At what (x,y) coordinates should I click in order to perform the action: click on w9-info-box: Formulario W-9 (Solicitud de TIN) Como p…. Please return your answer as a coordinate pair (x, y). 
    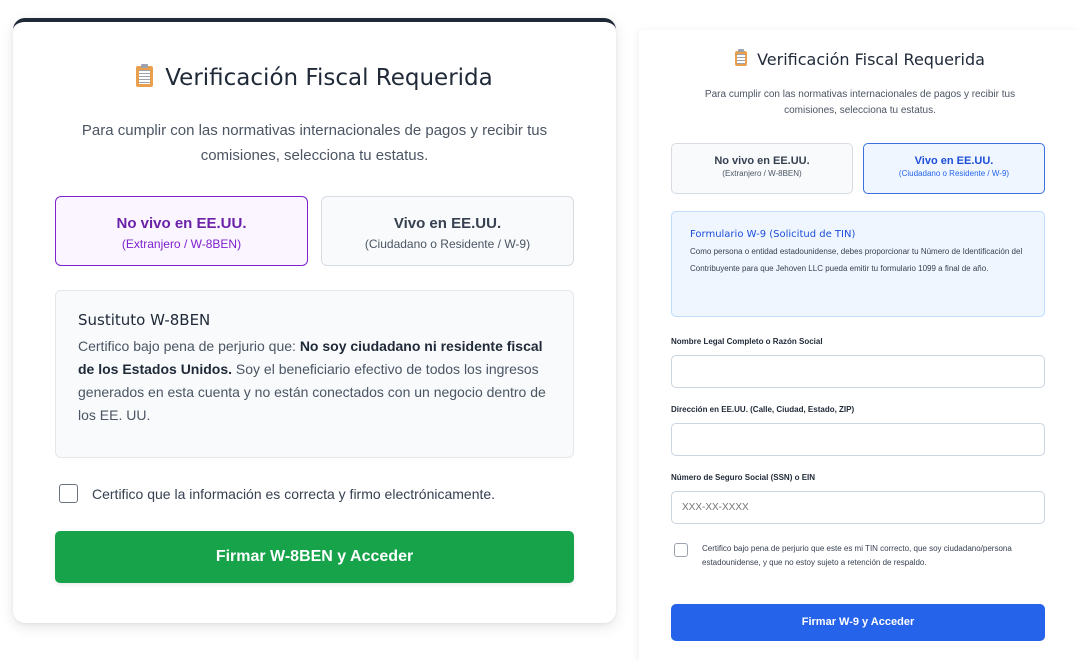
    Looking at the image, I should click on (858, 264).